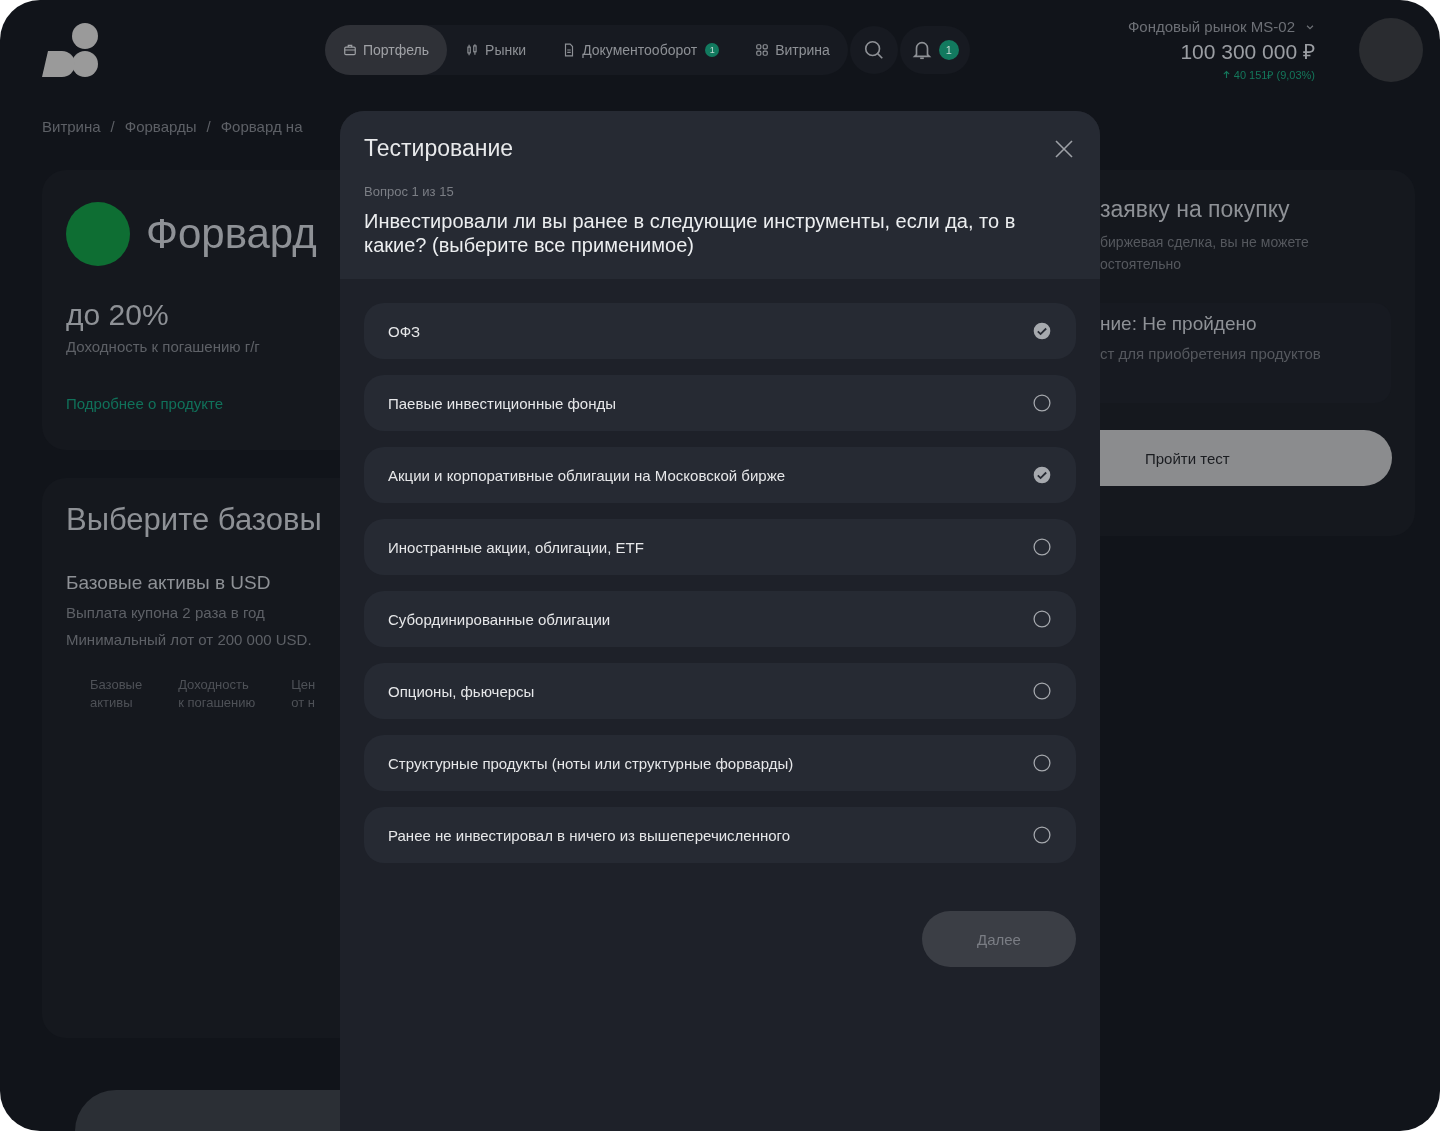 Image resolution: width=1440 pixels, height=1131 pixels. Describe the element at coordinates (166, 612) in the screenshot. I see `note-text: Выплата купона 2 раза в год` at that location.